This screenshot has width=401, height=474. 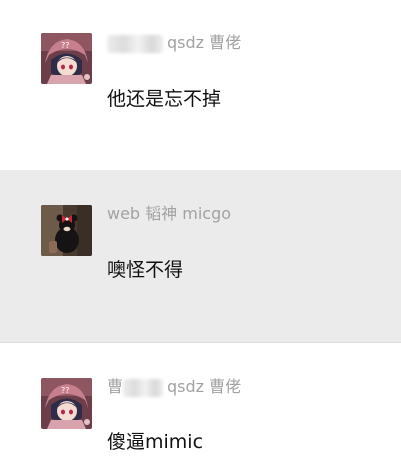 I want to click on sender-name: qsdz 曹佬, so click(x=174, y=43).